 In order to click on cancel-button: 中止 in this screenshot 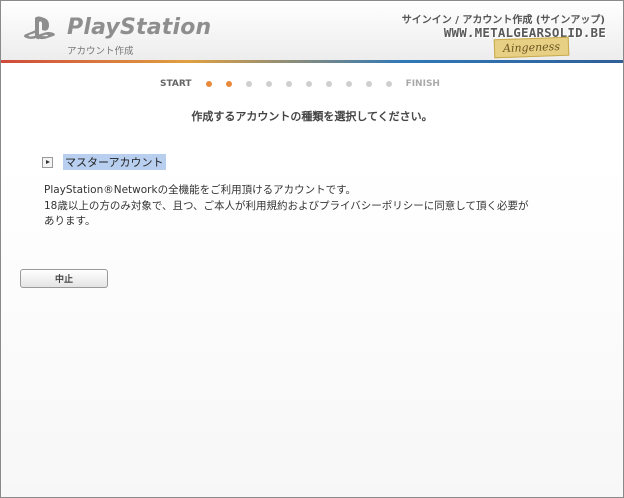, I will do `click(64, 278)`.